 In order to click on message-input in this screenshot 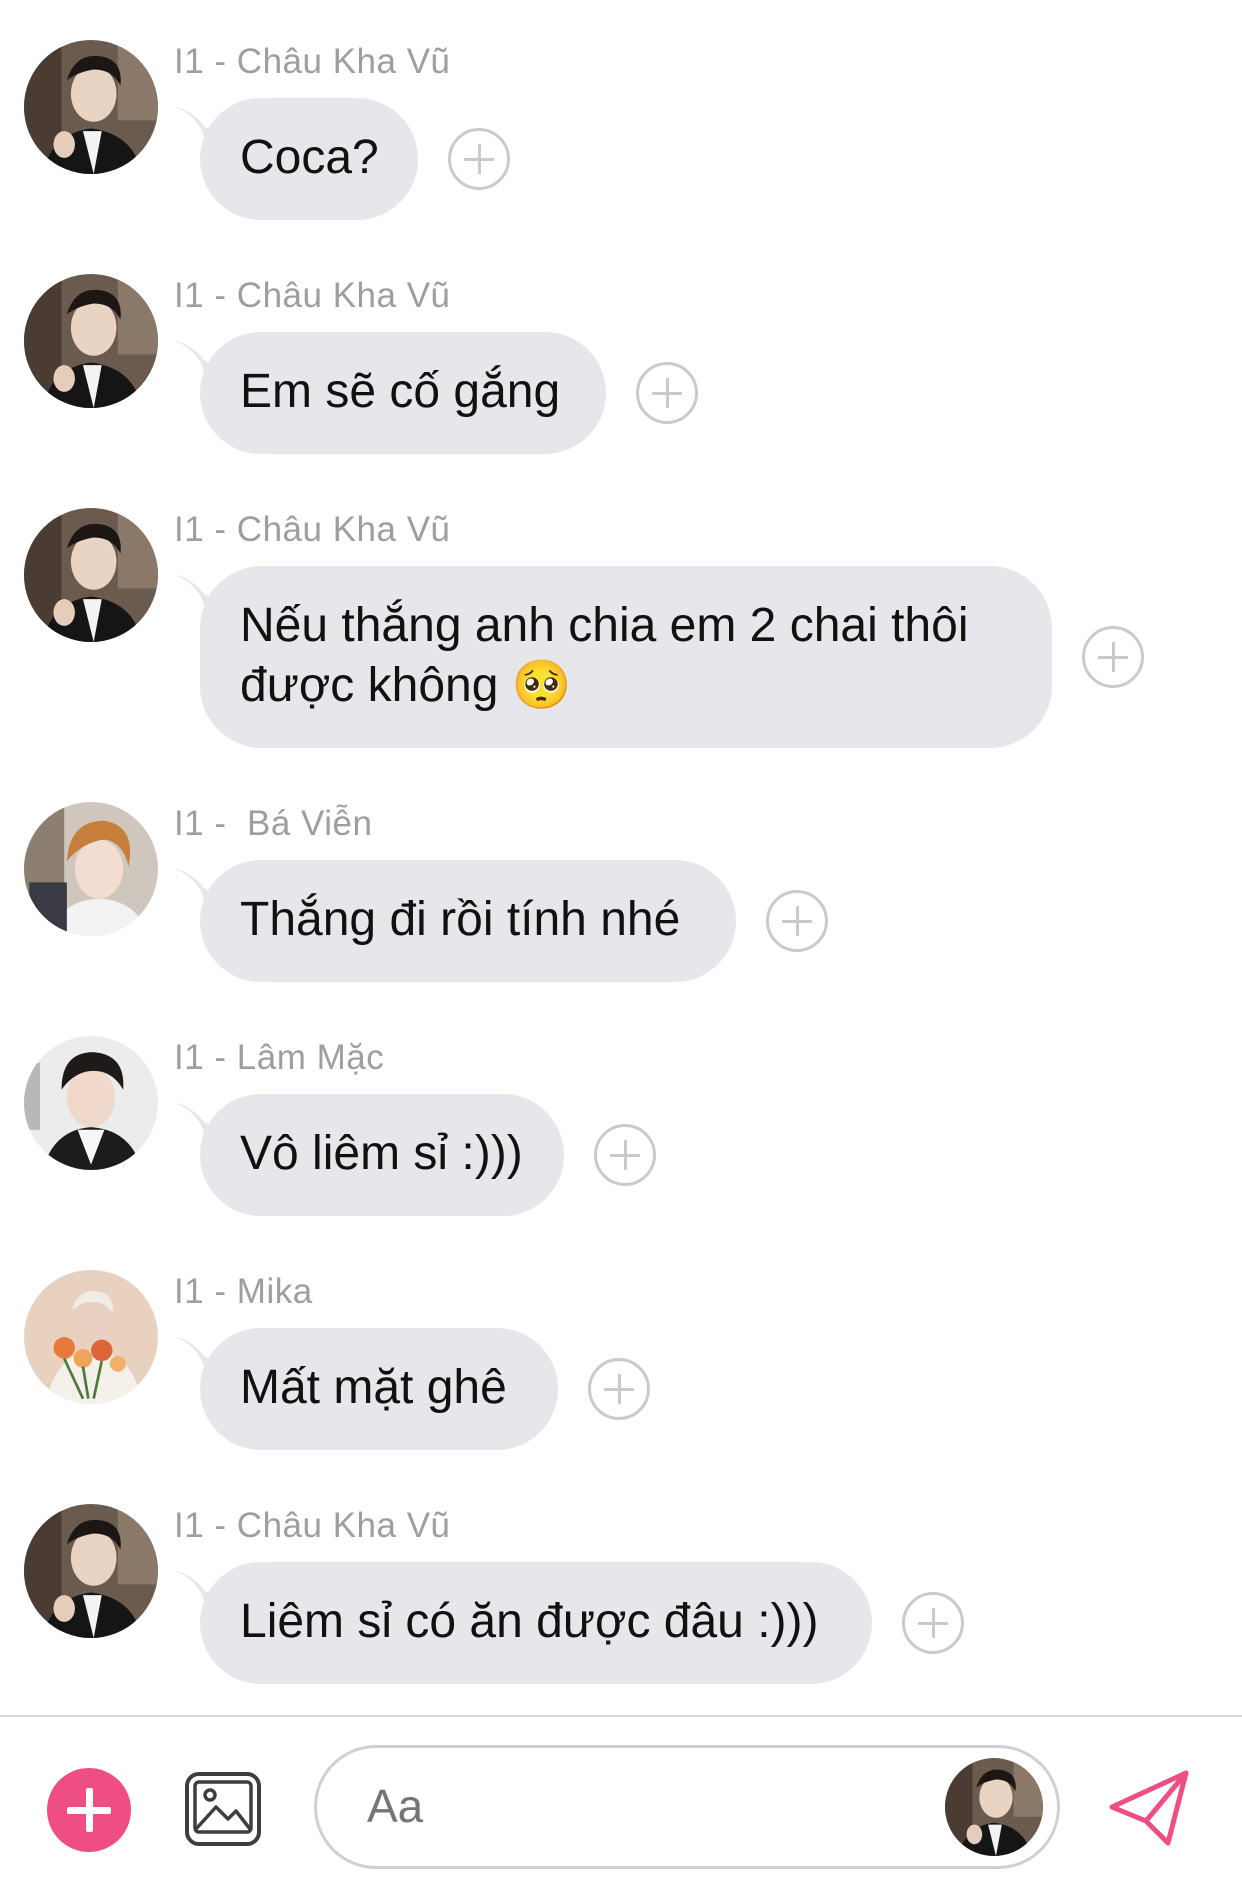, I will do `click(617, 1806)`.